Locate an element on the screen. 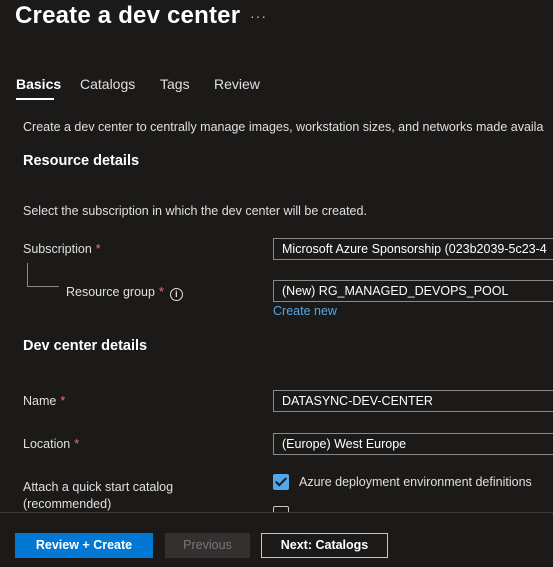 The height and width of the screenshot is (567, 553). name-label-text: Name is located at coordinates (40, 401).